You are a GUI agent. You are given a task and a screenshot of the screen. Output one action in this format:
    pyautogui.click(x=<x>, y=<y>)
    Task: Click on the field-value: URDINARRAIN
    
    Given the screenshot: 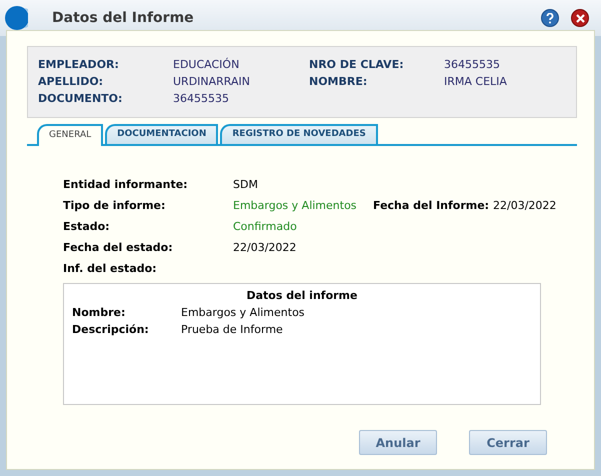 What is the action you would take?
    pyautogui.click(x=212, y=82)
    